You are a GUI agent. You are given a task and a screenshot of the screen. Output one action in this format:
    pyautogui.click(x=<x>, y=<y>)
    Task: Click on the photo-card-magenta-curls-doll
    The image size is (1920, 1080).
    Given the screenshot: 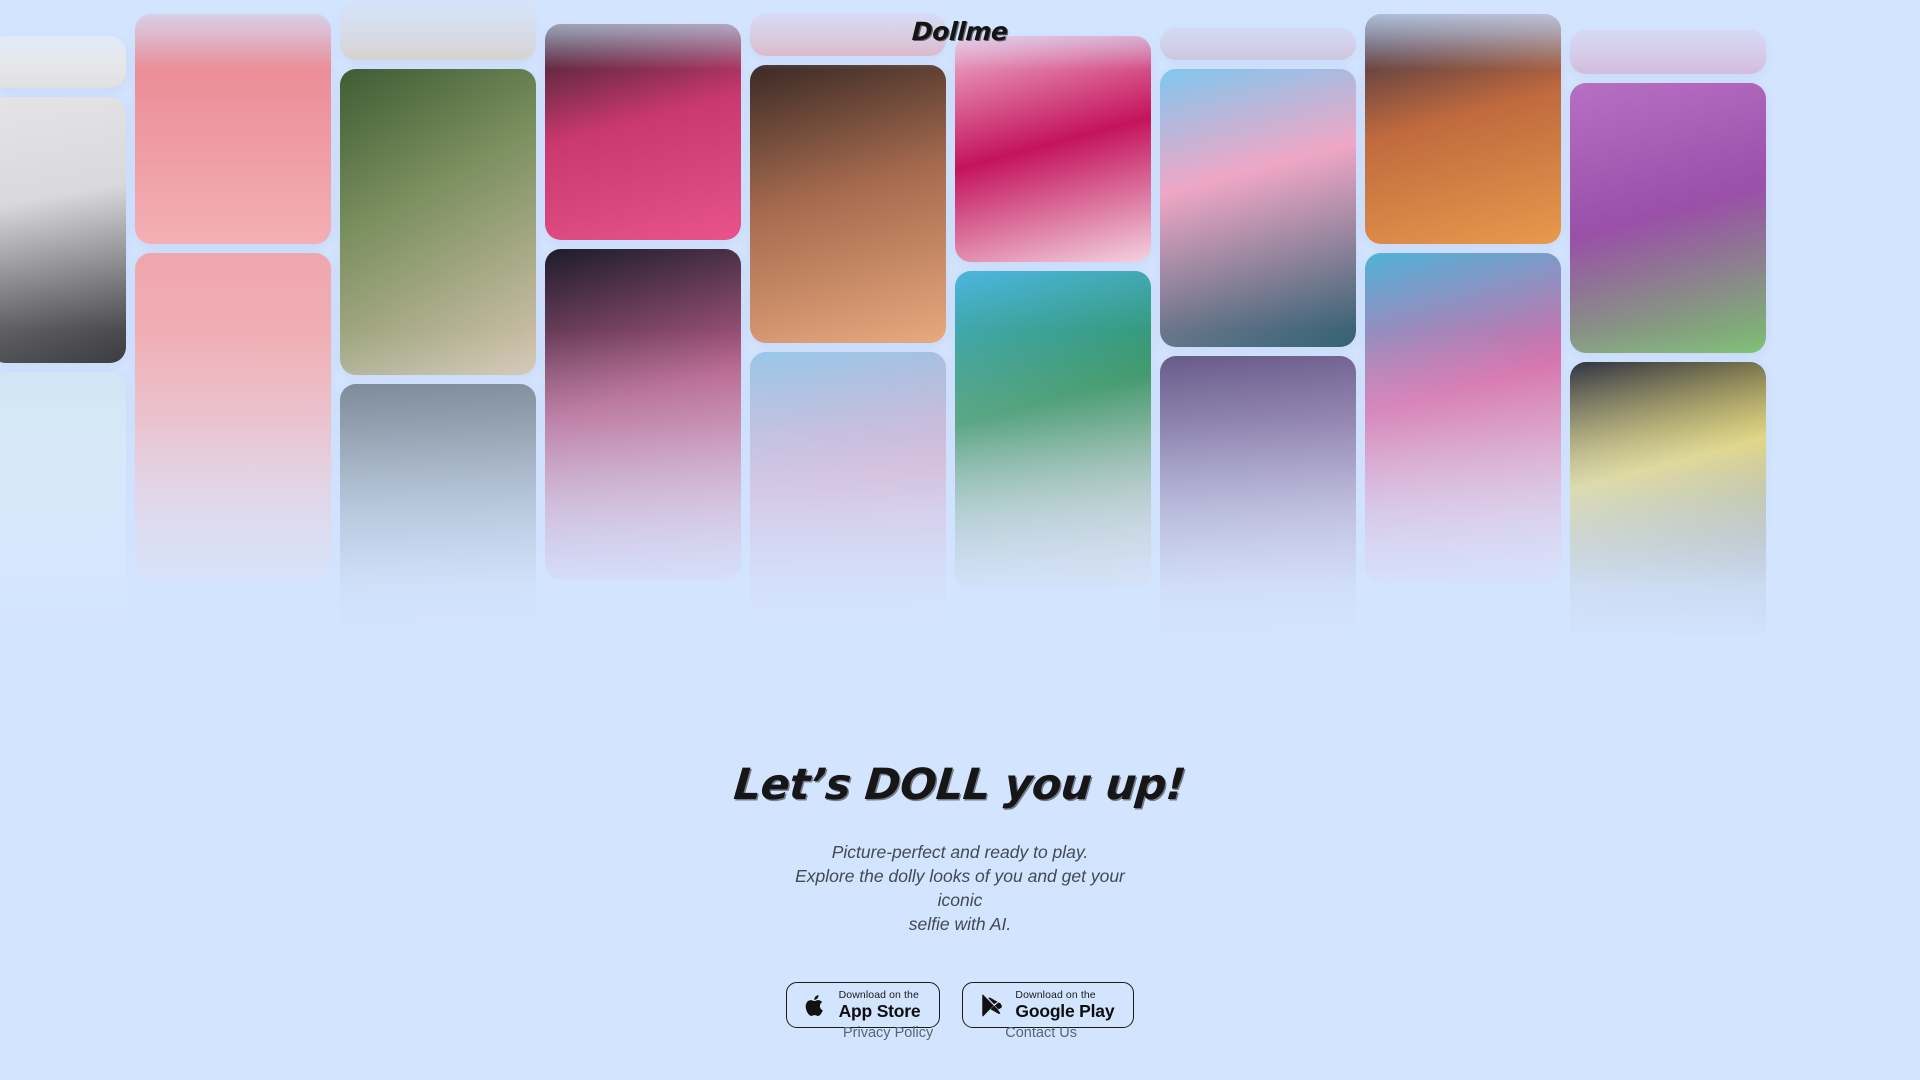 What is the action you would take?
    pyautogui.click(x=1053, y=149)
    